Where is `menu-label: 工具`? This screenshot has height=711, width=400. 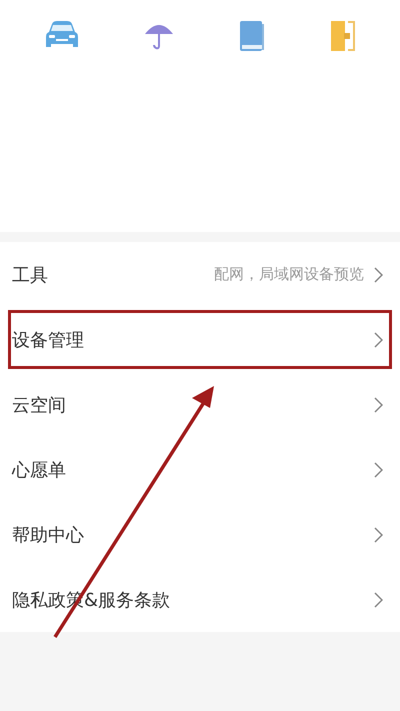 menu-label: 工具 is located at coordinates (30, 275).